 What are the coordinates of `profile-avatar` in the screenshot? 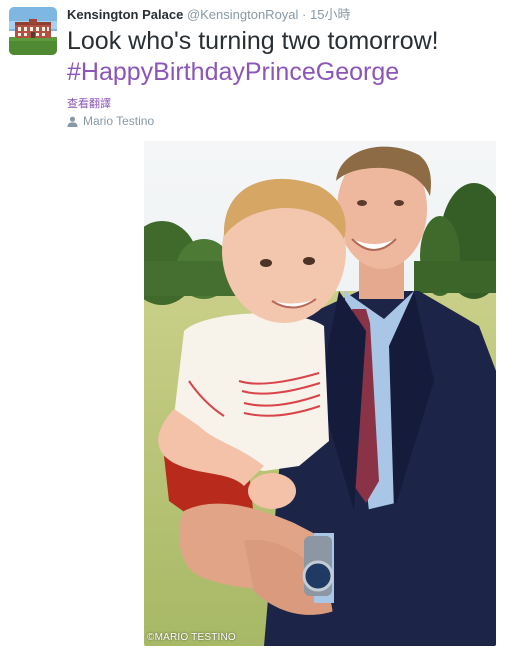 It's located at (33, 31).